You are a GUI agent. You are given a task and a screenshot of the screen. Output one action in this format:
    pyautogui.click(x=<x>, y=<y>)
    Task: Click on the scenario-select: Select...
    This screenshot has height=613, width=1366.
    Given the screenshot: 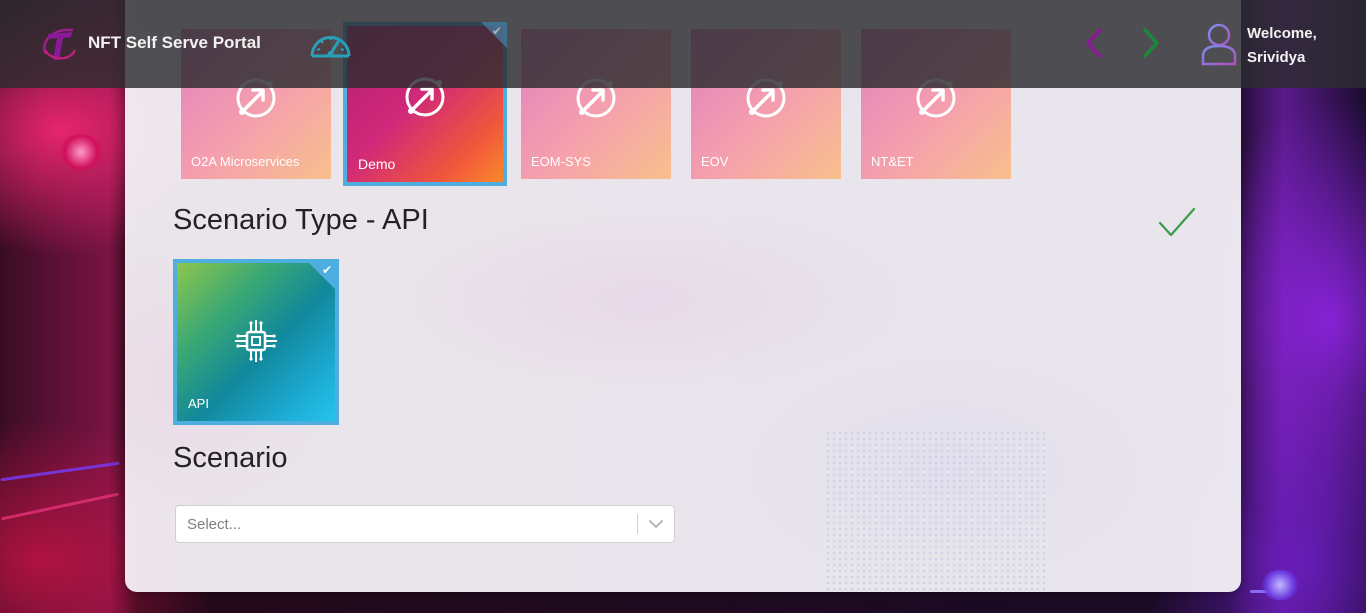 What is the action you would take?
    pyautogui.click(x=425, y=524)
    